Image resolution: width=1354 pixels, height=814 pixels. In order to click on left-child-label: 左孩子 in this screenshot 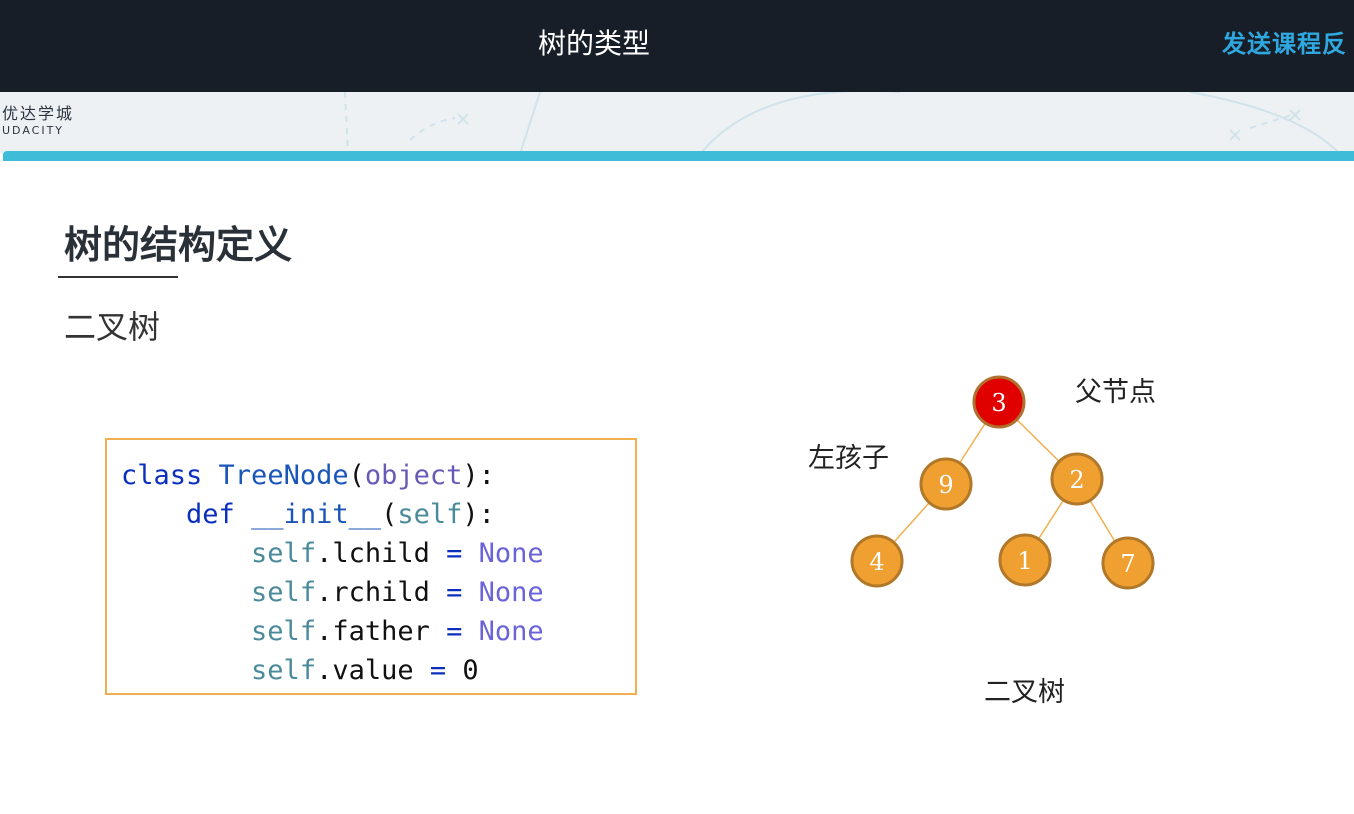, I will do `click(848, 458)`.